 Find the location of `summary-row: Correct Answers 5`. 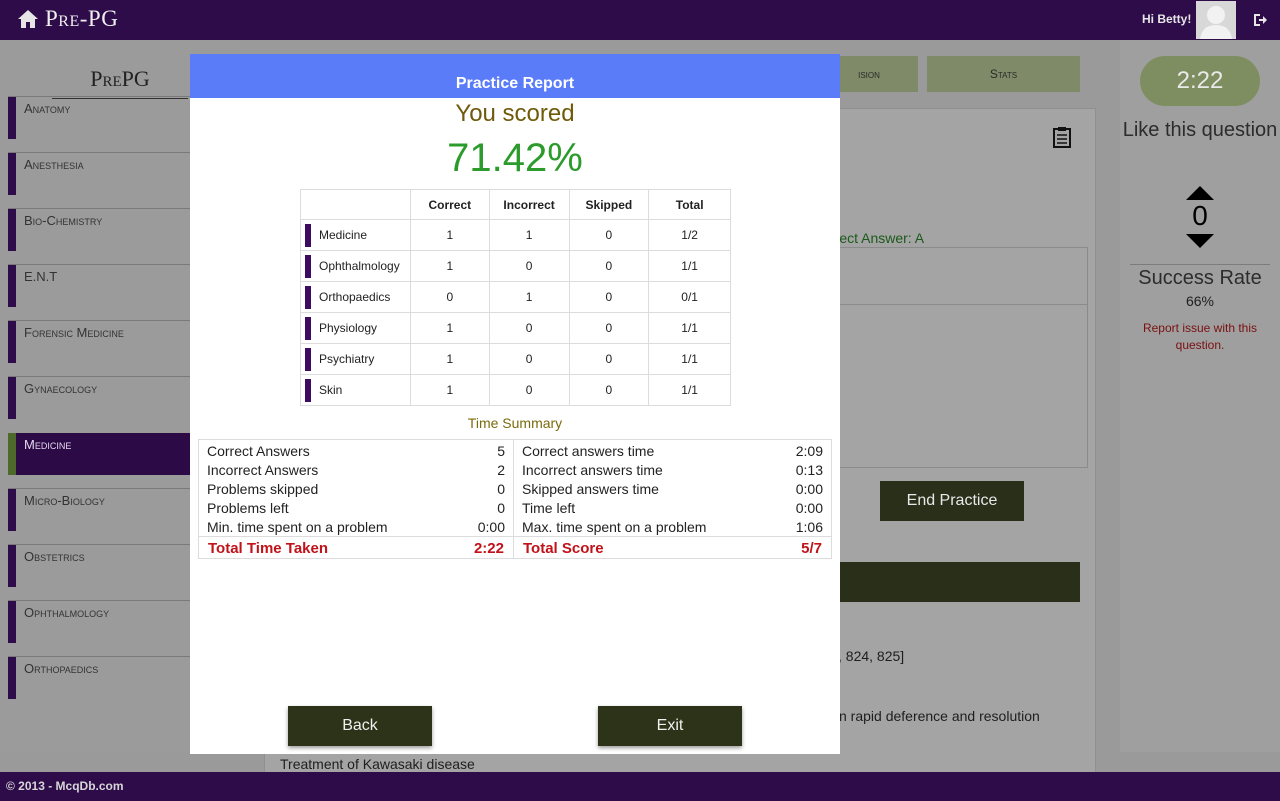

summary-row: Correct Answers 5 is located at coordinates (356, 450).